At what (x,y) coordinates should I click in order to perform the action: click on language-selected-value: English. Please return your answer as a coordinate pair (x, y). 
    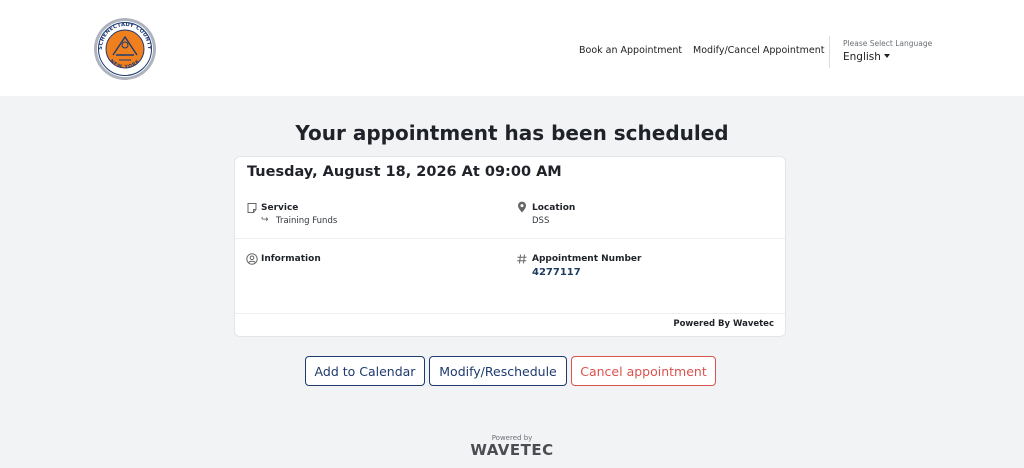
    Looking at the image, I should click on (862, 57).